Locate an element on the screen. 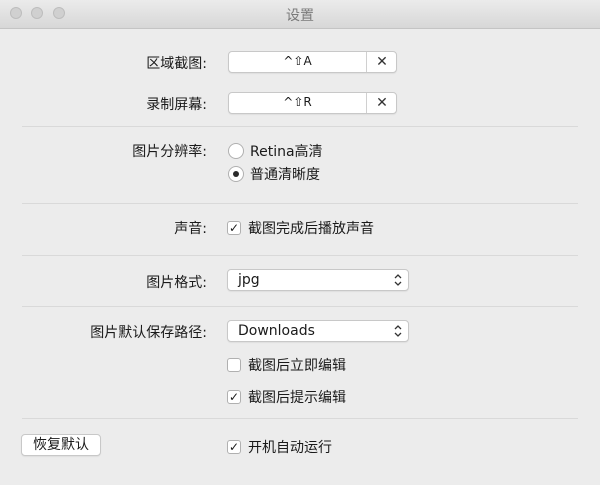 The height and width of the screenshot is (485, 600). radio-normal-label: 普通清晰度 is located at coordinates (285, 175).